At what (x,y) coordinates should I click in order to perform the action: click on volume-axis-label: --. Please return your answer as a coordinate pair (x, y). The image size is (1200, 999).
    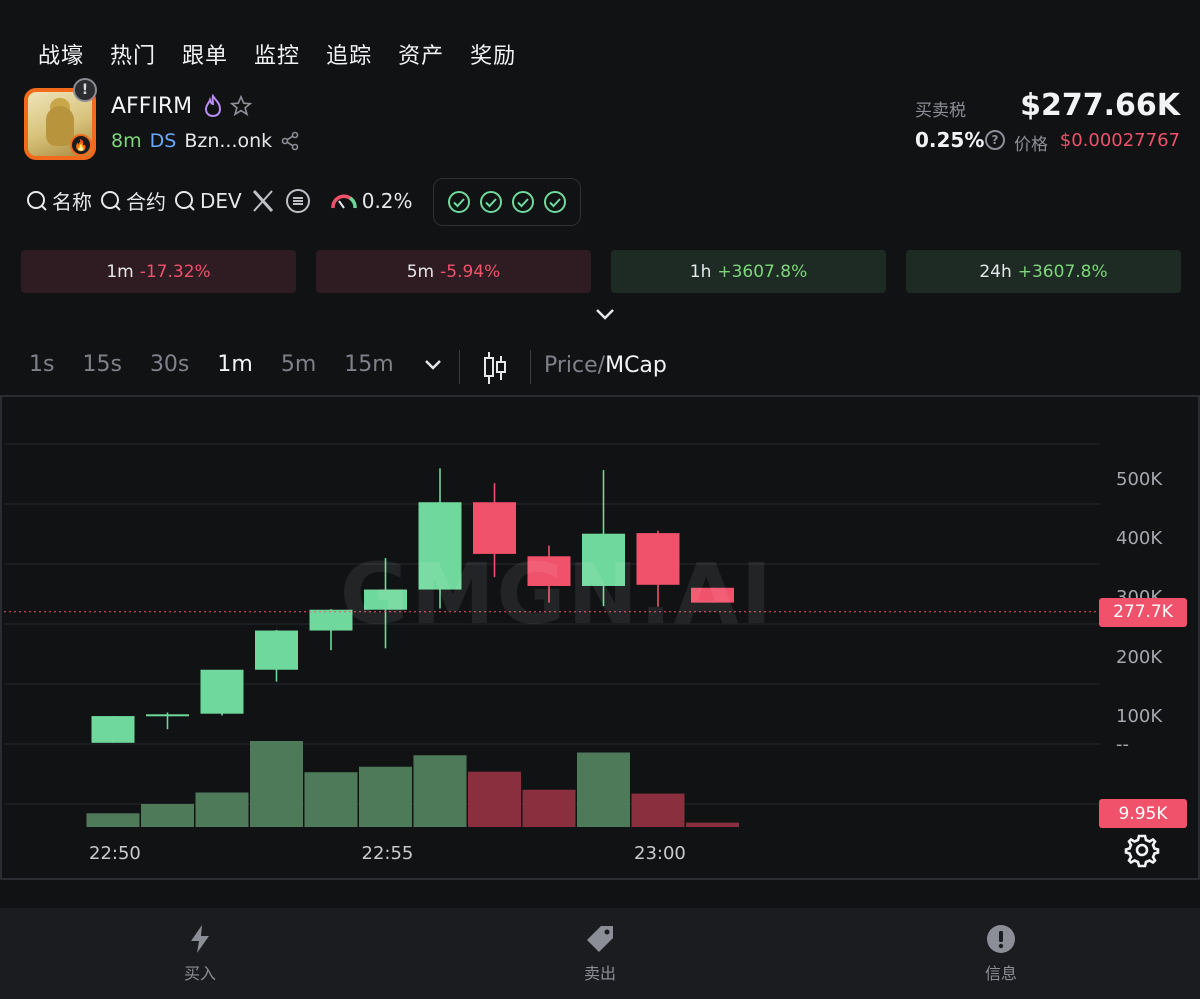
    Looking at the image, I should click on (1122, 744).